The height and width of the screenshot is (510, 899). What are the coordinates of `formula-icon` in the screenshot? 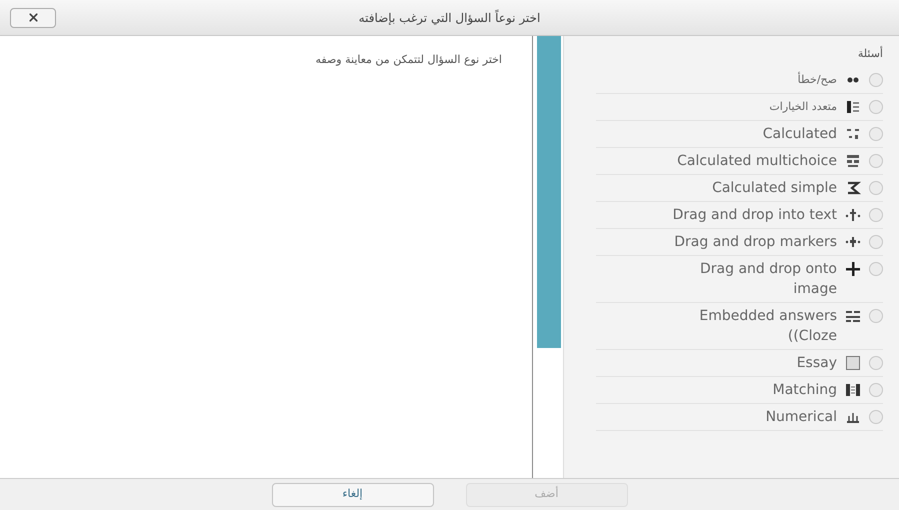 It's located at (853, 188).